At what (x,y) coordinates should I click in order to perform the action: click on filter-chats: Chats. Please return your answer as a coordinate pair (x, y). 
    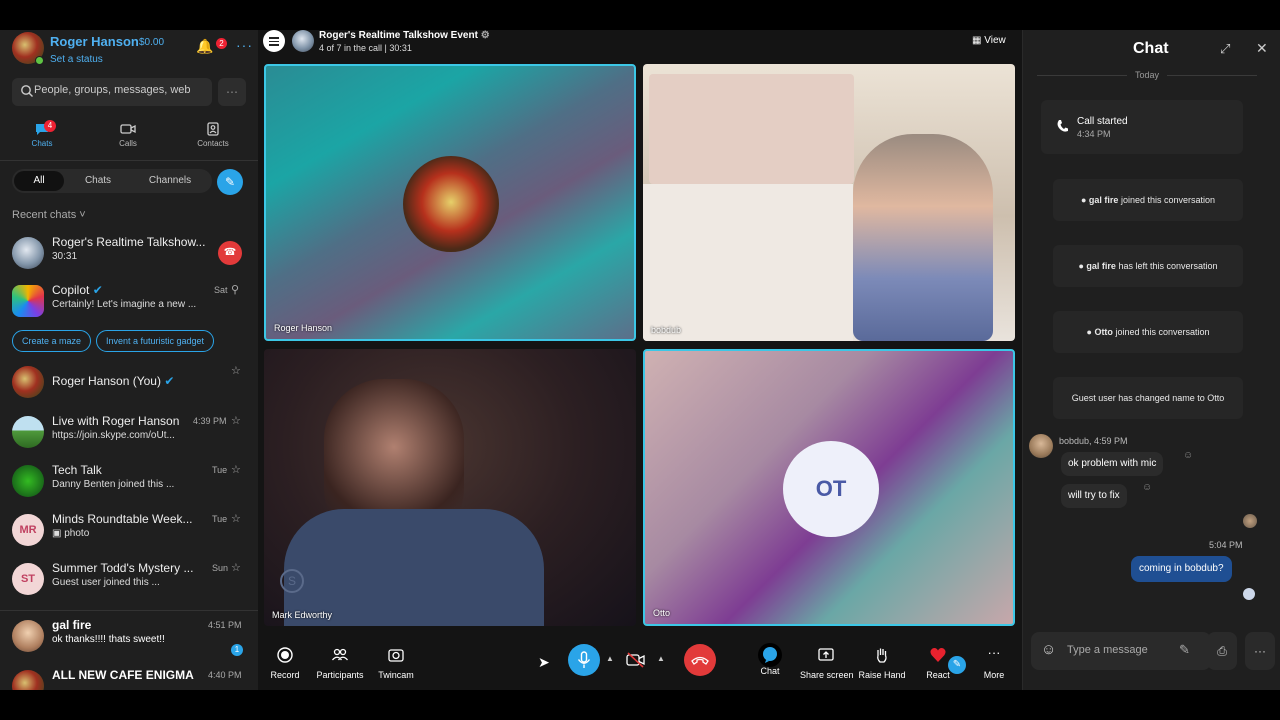
    Looking at the image, I should click on (98, 181).